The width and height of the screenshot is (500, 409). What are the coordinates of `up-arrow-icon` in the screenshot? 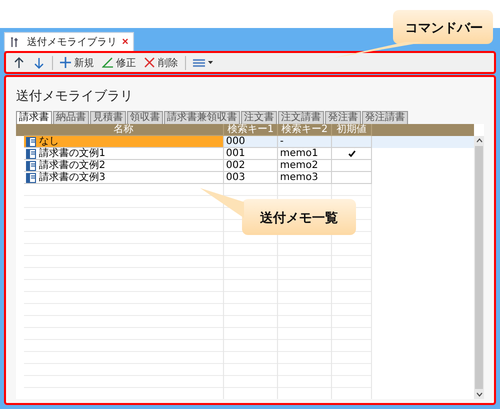 It's located at (19, 62).